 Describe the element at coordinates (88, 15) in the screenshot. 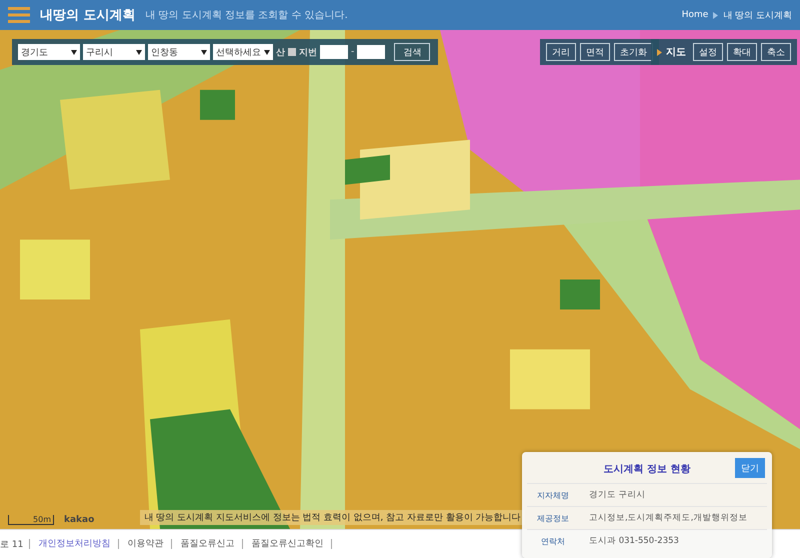

I see `site-title: 내땅의 도시계획` at that location.